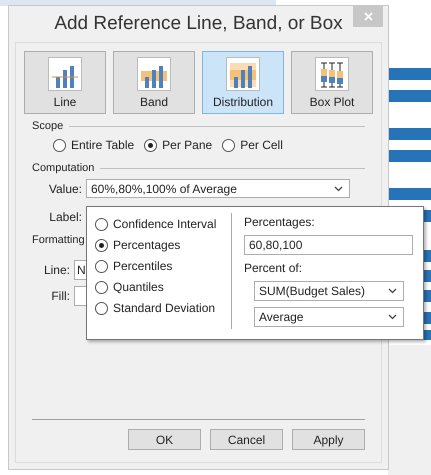  What do you see at coordinates (280, 222) in the screenshot?
I see `field-label: Percentages:` at bounding box center [280, 222].